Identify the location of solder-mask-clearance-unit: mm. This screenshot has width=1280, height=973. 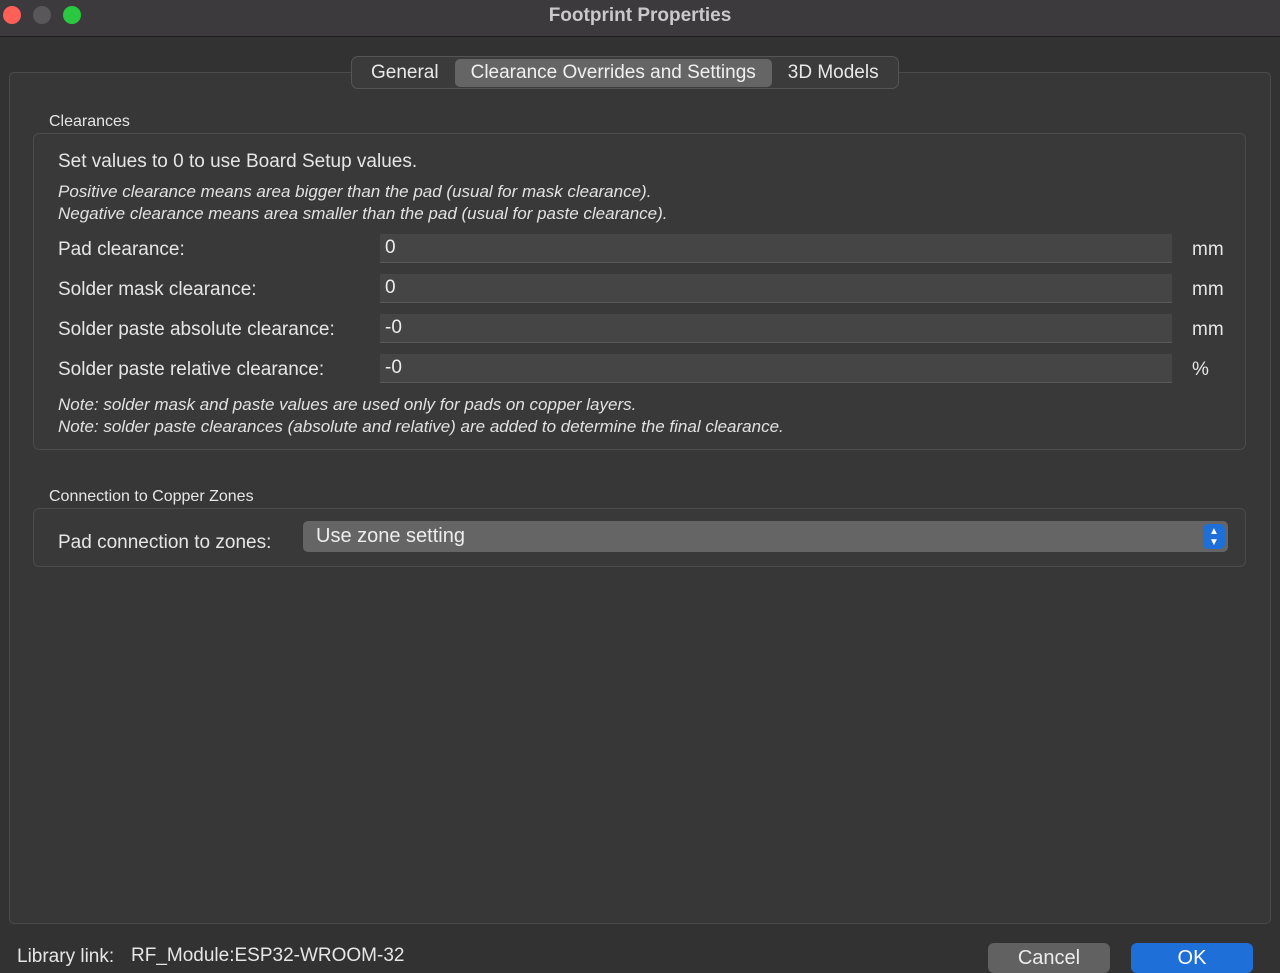
(1208, 289).